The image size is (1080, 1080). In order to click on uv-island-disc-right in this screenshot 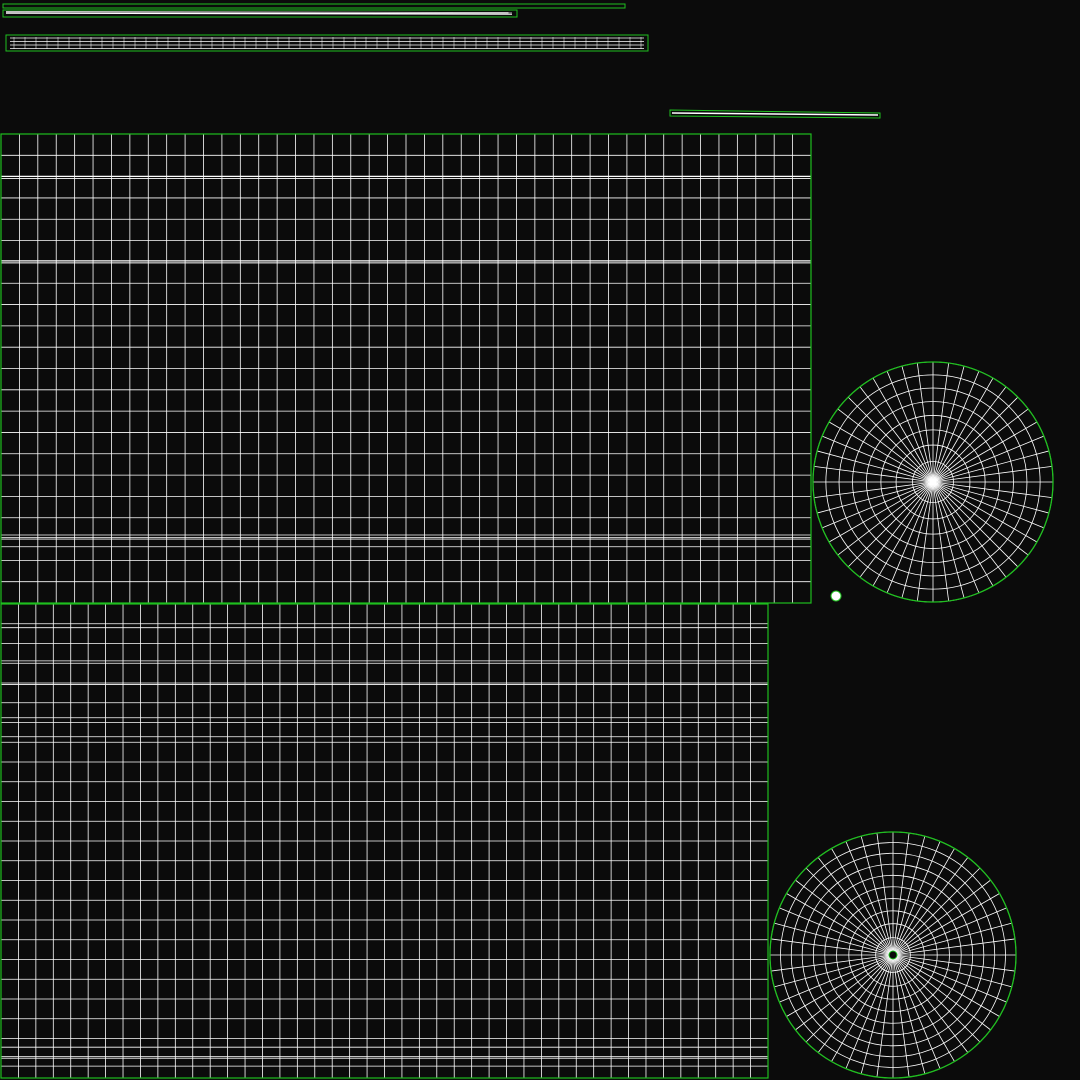, I will do `click(933, 482)`.